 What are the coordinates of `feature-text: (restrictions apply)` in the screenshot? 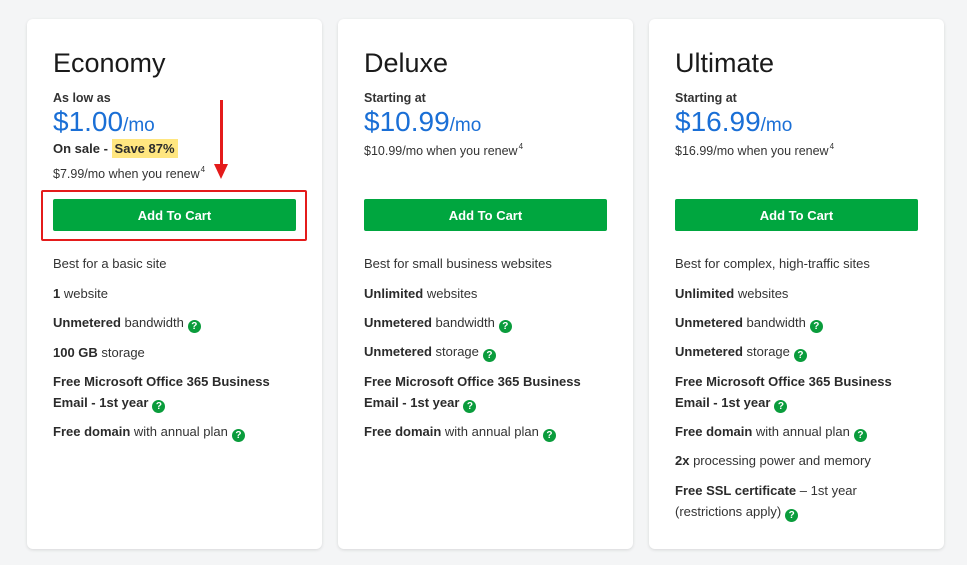 It's located at (728, 511).